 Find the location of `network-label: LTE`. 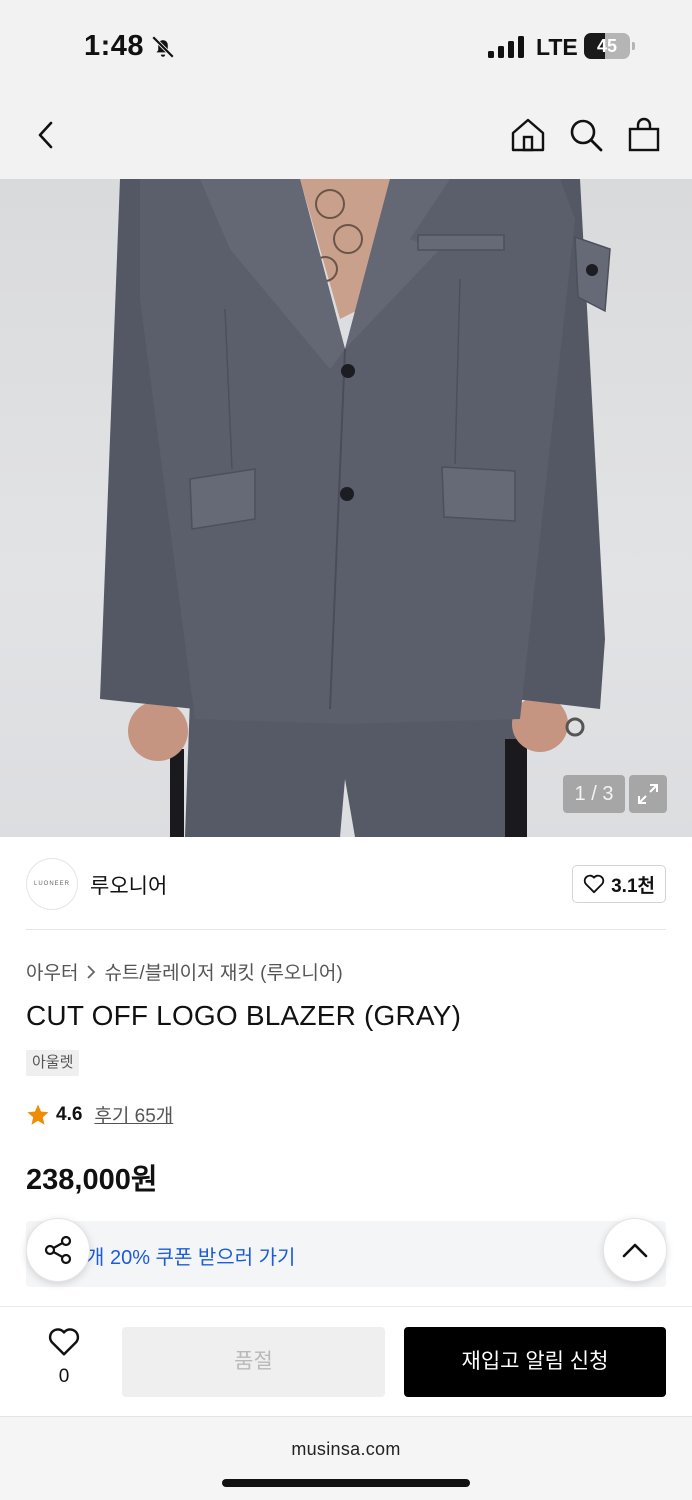

network-label: LTE is located at coordinates (557, 47).